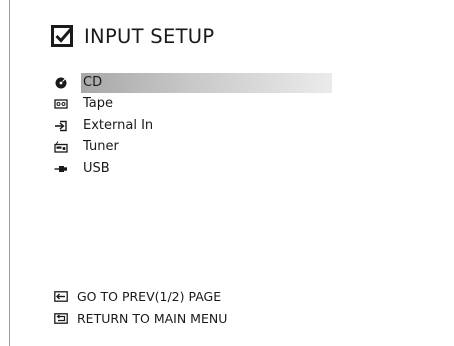  I want to click on return-arrow-icon, so click(61, 318).